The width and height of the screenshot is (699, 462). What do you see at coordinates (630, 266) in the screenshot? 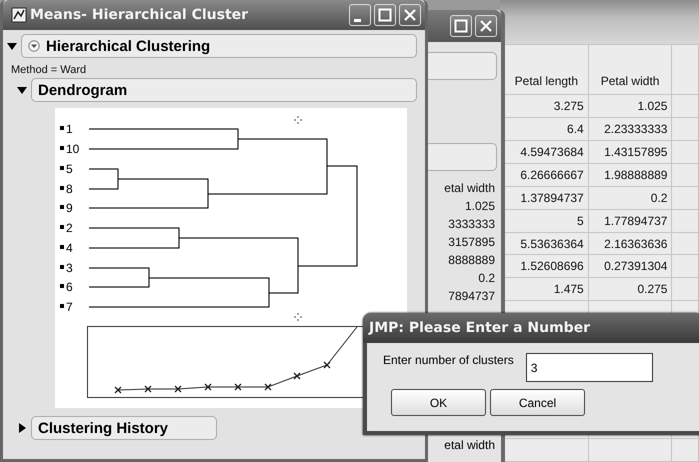
I see `table-cell: 0.27391304` at bounding box center [630, 266].